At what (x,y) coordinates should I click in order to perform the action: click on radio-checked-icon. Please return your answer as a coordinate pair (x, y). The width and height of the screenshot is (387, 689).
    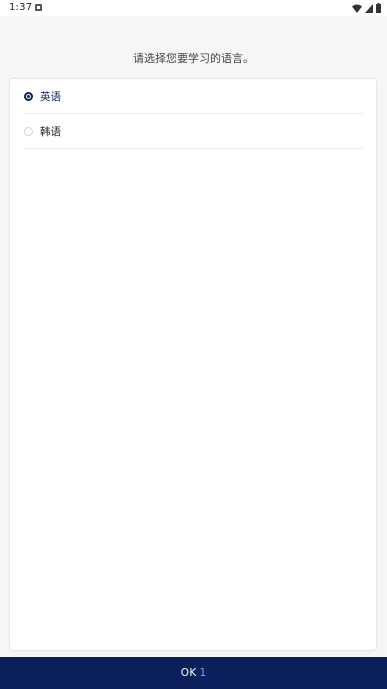
    Looking at the image, I should click on (28, 96).